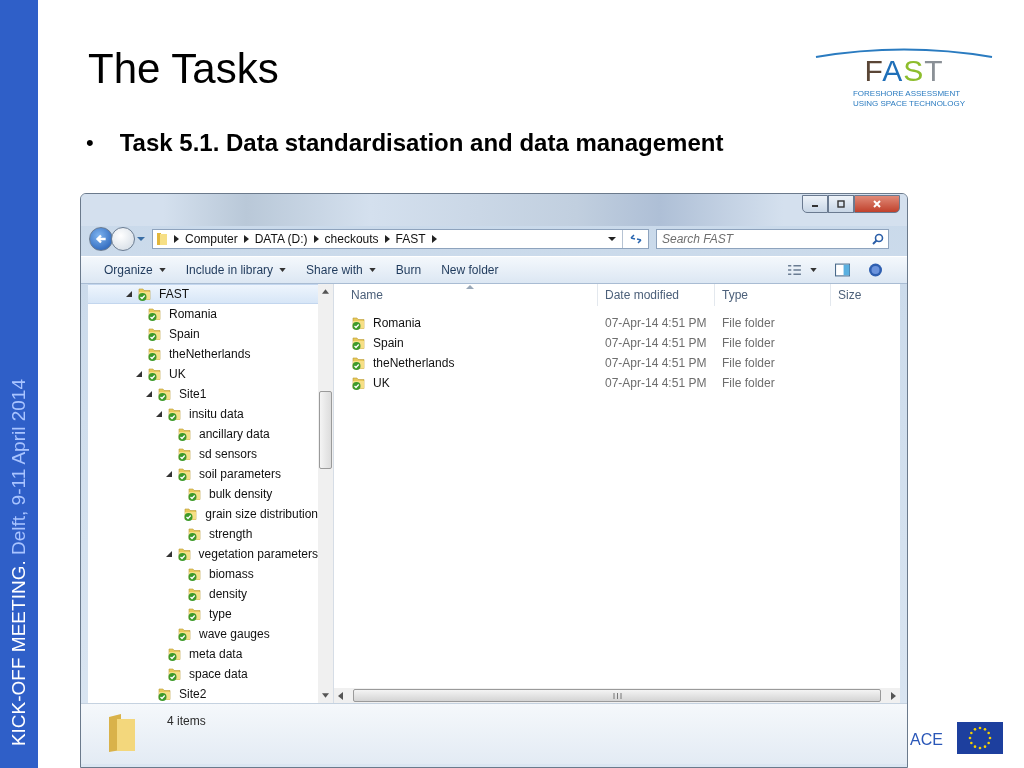 The height and width of the screenshot is (768, 1024). I want to click on refresh-icon, so click(635, 239).